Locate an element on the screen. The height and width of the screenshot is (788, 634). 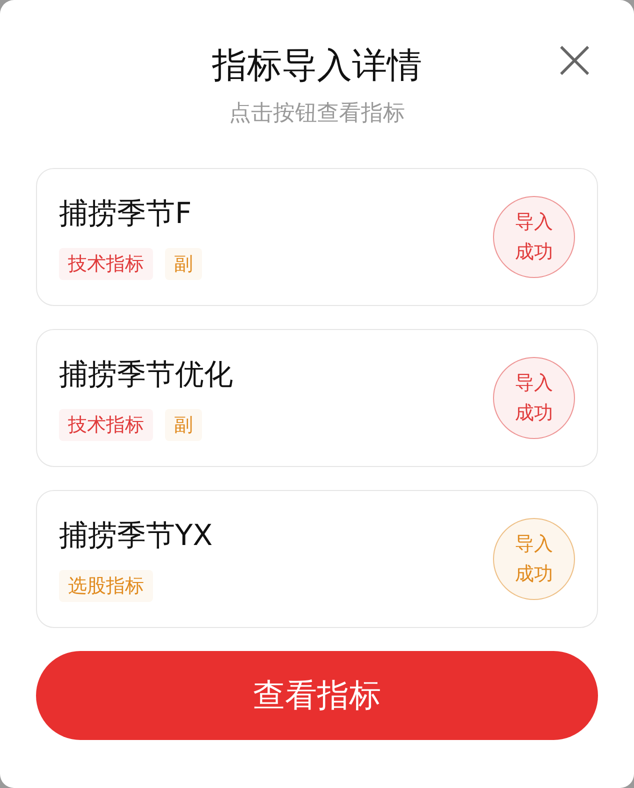
dialog-title: 指标导入详情 is located at coordinates (317, 66).